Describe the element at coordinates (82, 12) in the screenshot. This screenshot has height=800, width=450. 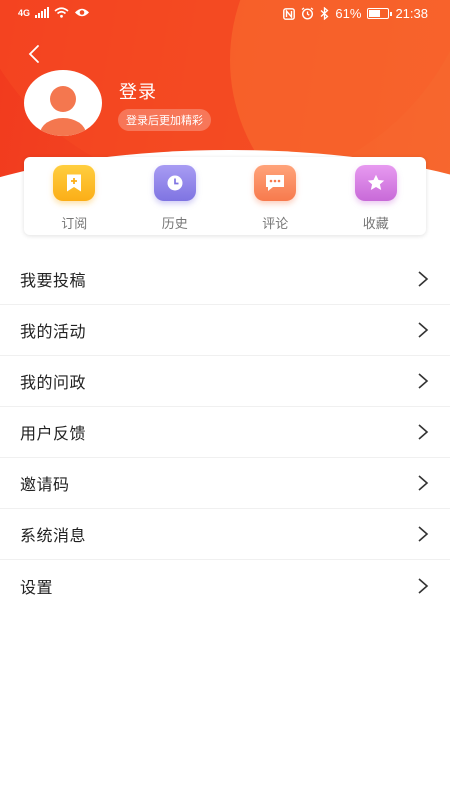
I see `eye-icon` at that location.